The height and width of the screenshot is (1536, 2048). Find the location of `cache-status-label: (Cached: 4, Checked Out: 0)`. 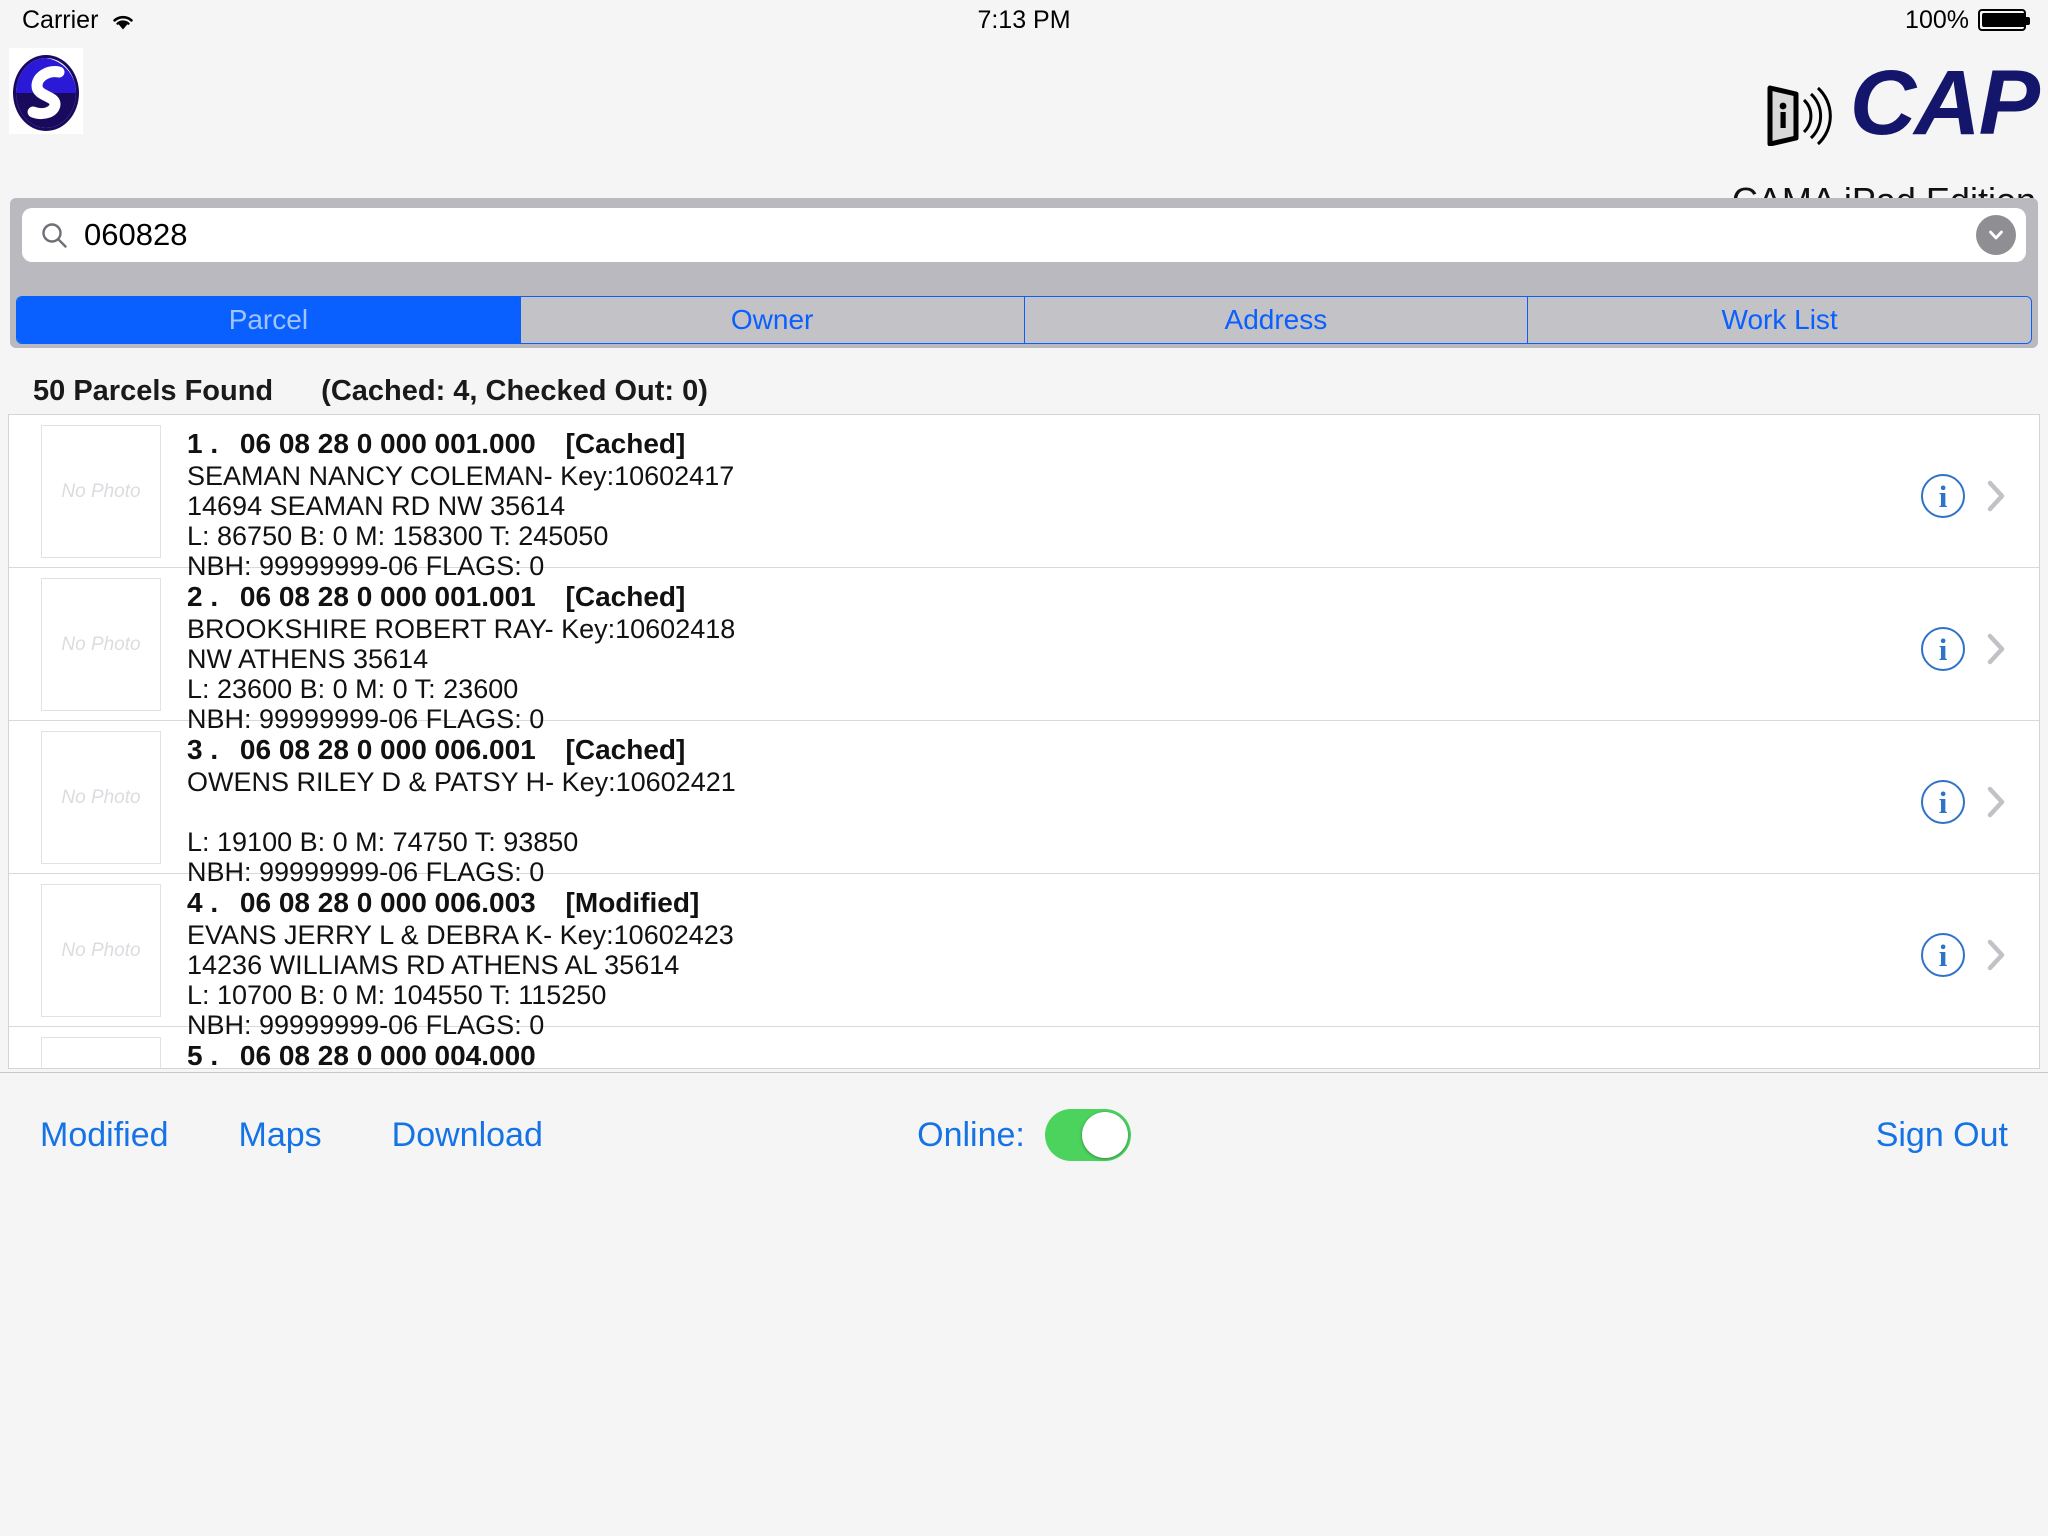

cache-status-label: (Cached: 4, Checked Out: 0) is located at coordinates (514, 390).